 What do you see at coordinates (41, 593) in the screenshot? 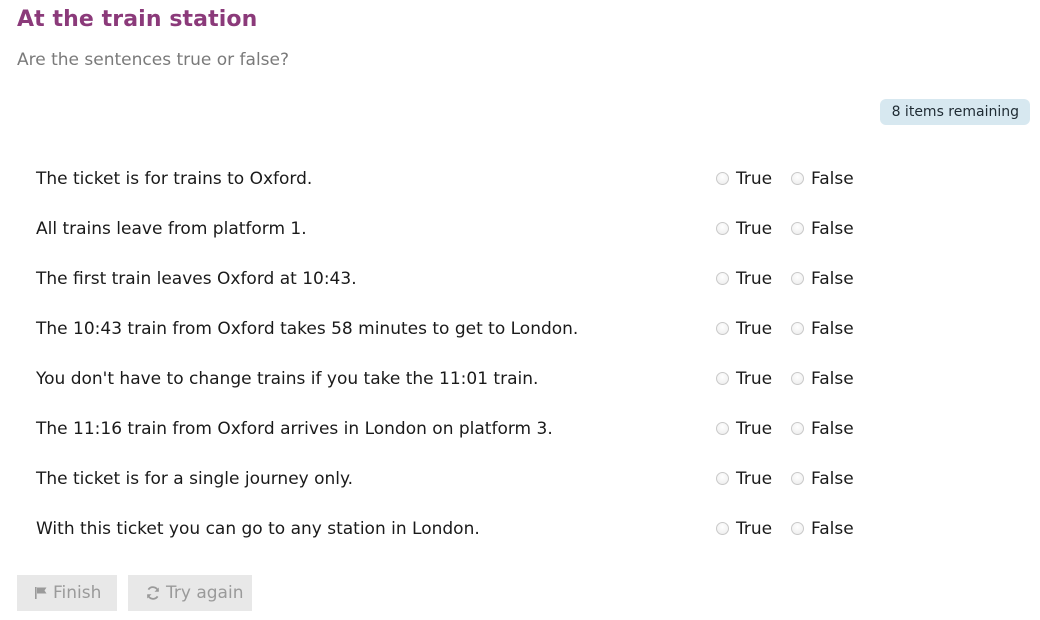
I see `flag-icon` at bounding box center [41, 593].